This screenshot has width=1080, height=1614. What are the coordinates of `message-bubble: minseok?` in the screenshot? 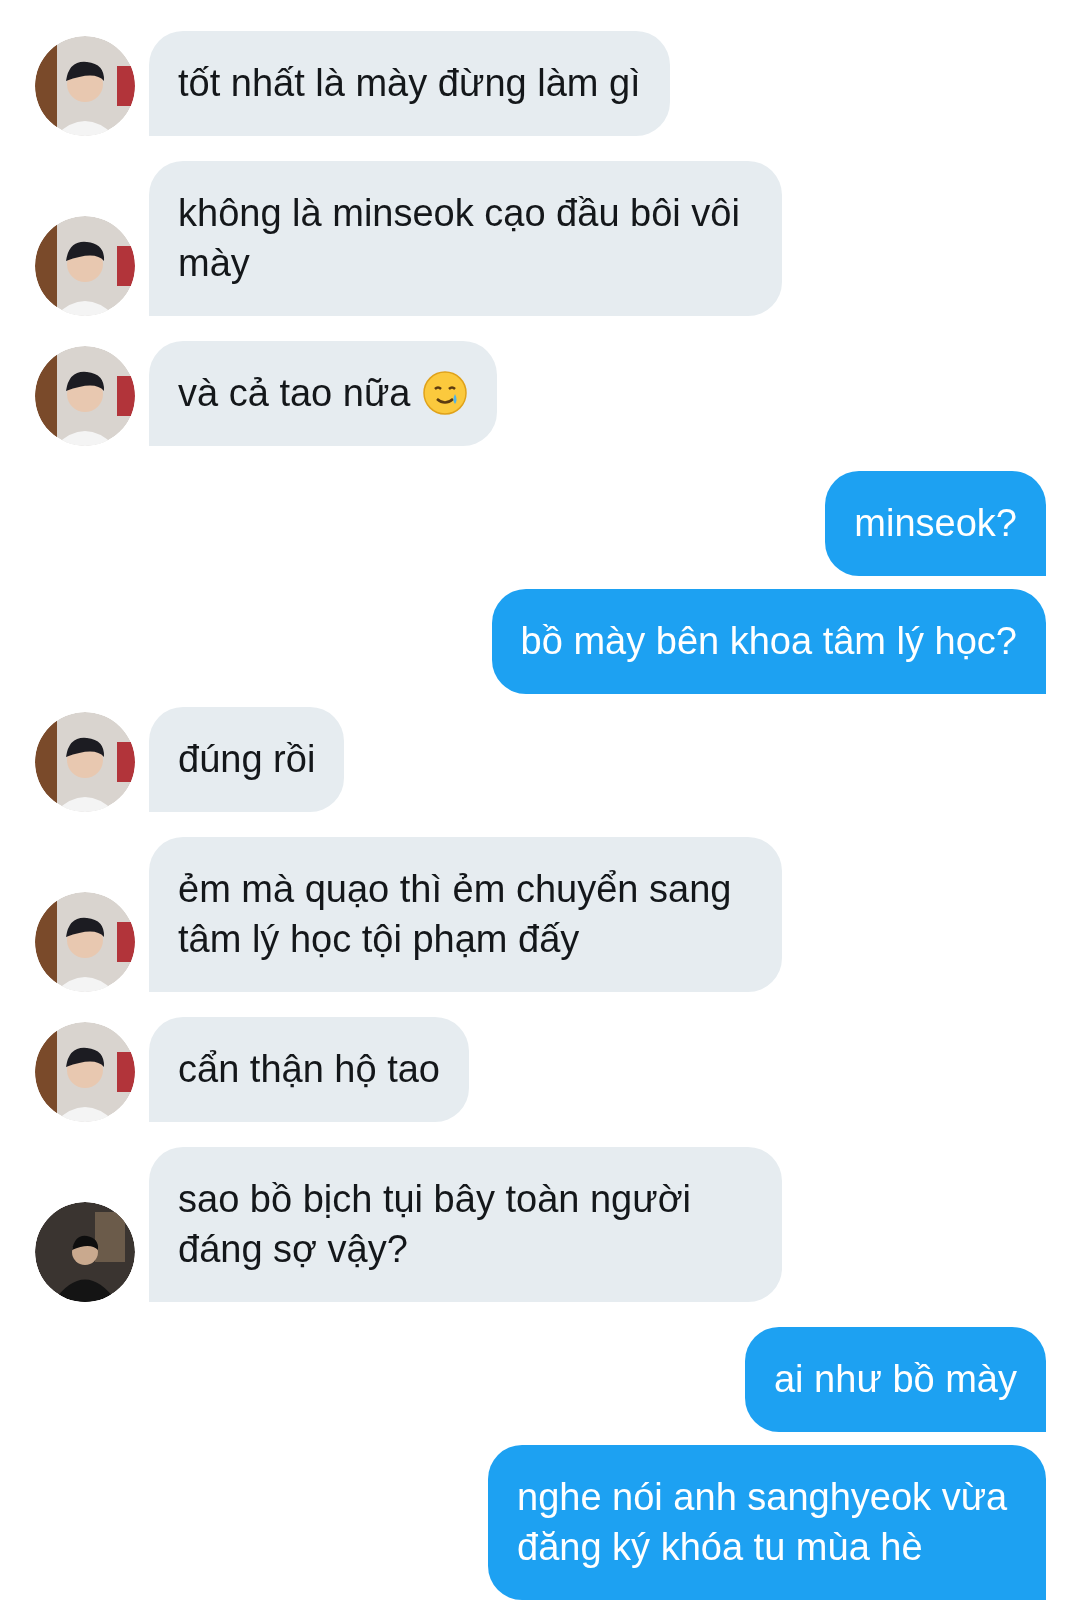 It's located at (935, 523).